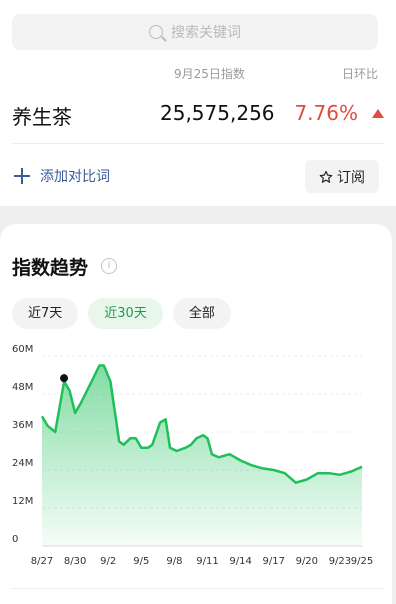  What do you see at coordinates (125, 313) in the screenshot?
I see `tab-30-days: 近30天` at bounding box center [125, 313].